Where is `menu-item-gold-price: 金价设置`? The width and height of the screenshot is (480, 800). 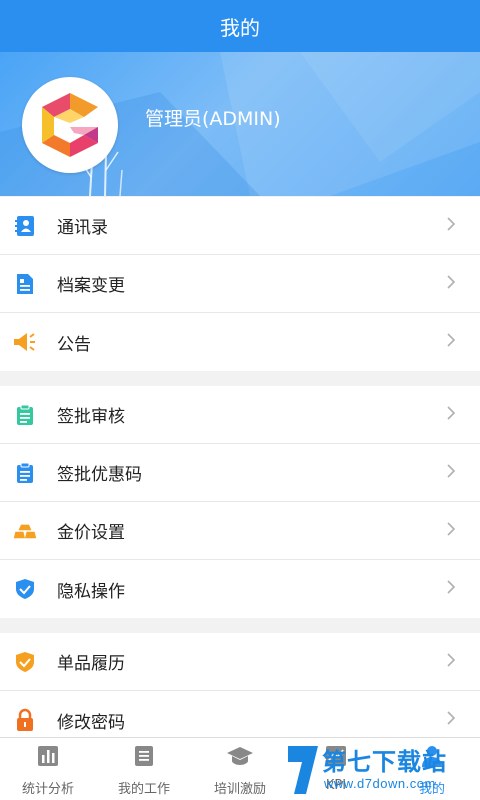
menu-item-gold-price: 金价设置 is located at coordinates (240, 531).